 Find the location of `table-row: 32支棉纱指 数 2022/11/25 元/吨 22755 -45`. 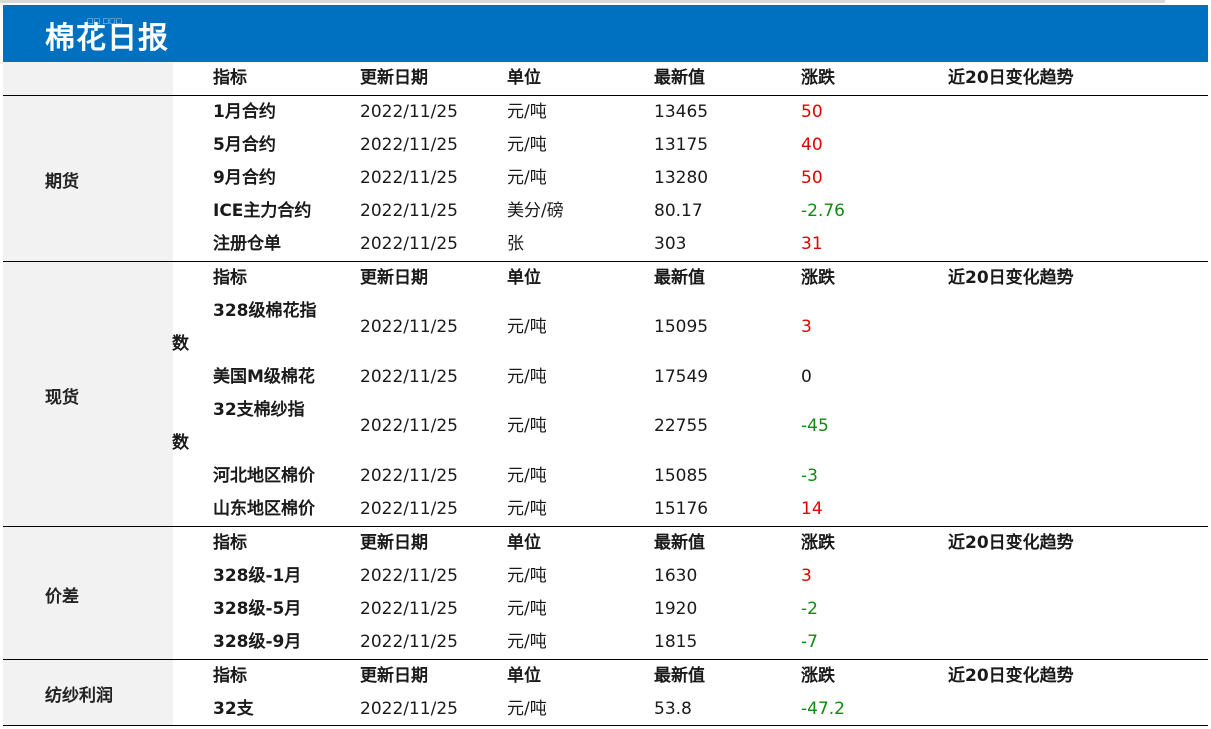

table-row: 32支棉纱指 数 2022/11/25 元/吨 22755 -45 is located at coordinates (605, 427).